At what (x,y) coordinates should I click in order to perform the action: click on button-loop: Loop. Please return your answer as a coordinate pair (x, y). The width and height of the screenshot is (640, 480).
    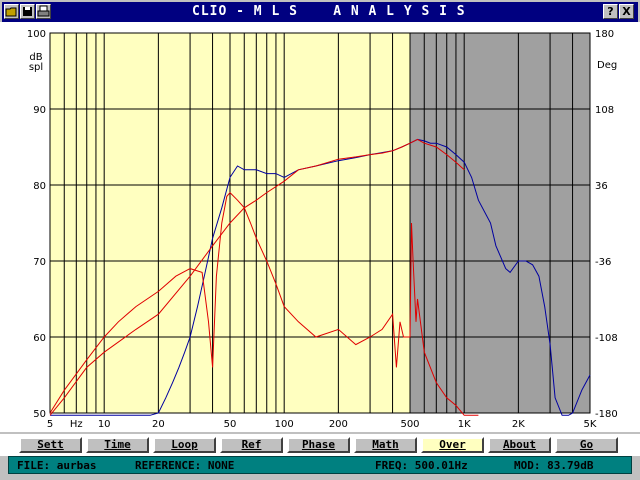
    Looking at the image, I should click on (184, 445).